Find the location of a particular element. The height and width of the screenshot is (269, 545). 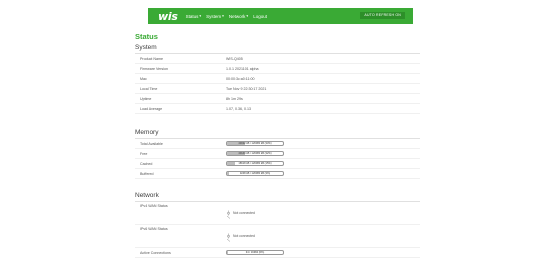

network-heading: Network is located at coordinates (277, 197).